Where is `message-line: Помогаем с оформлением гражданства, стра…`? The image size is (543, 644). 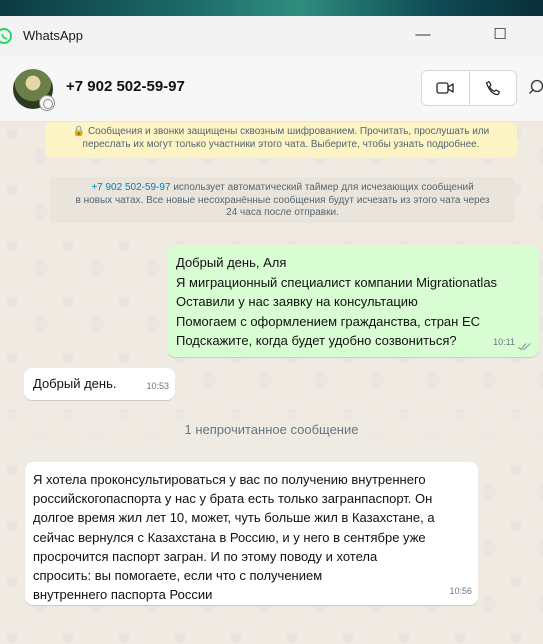 message-line: Помогаем с оформлением гражданства, стра… is located at coordinates (328, 321).